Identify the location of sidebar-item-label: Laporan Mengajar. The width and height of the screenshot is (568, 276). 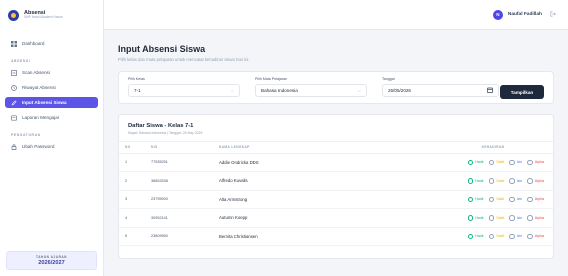
(41, 117).